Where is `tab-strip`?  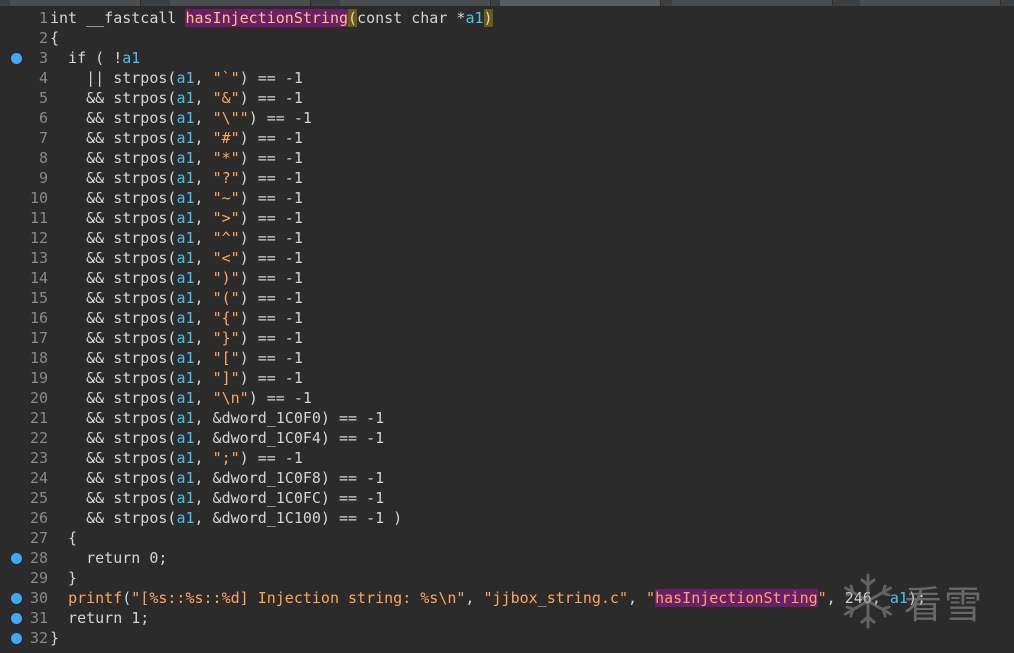 tab-strip is located at coordinates (507, 3).